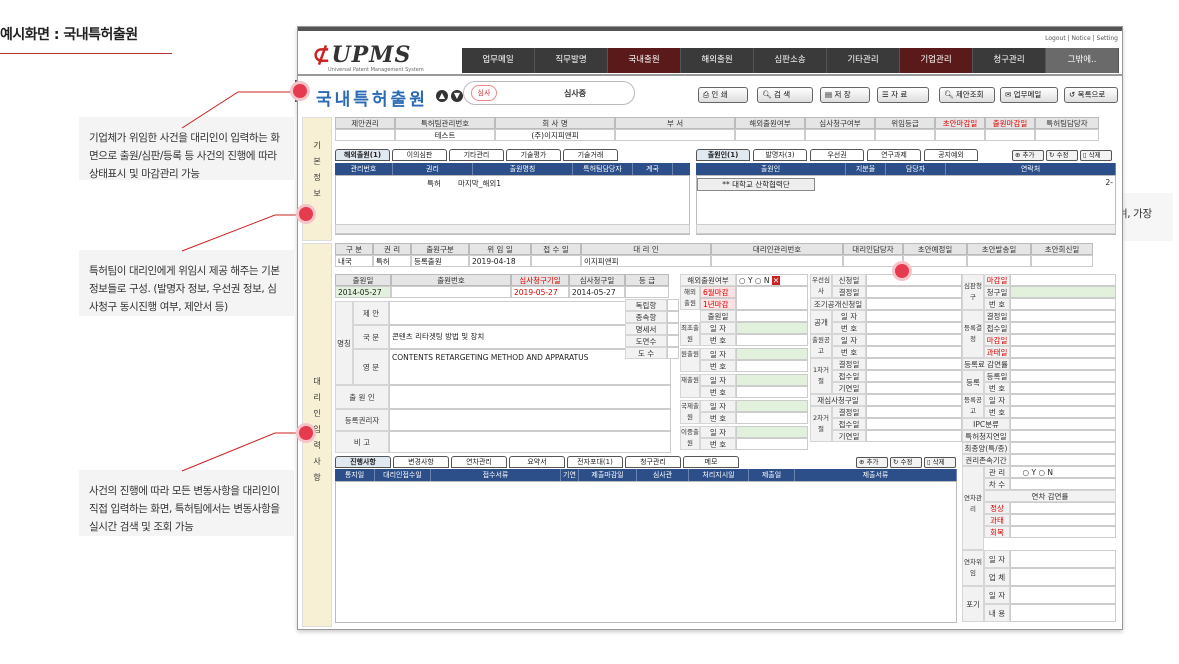 The width and height of the screenshot is (1179, 664). What do you see at coordinates (646, 261) in the screenshot?
I see `case-value-5: 이지피앤피` at bounding box center [646, 261].